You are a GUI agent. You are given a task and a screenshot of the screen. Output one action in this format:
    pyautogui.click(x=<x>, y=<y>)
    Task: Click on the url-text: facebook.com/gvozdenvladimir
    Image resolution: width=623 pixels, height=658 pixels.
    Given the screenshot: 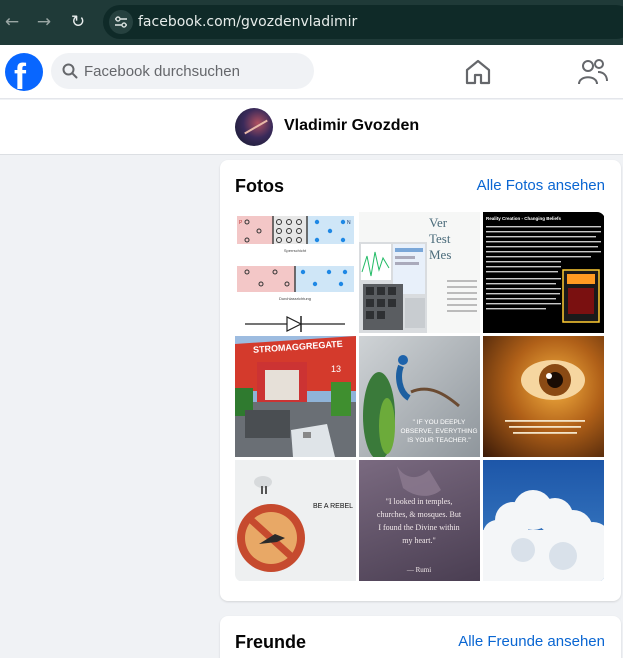 What is the action you would take?
    pyautogui.click(x=247, y=22)
    